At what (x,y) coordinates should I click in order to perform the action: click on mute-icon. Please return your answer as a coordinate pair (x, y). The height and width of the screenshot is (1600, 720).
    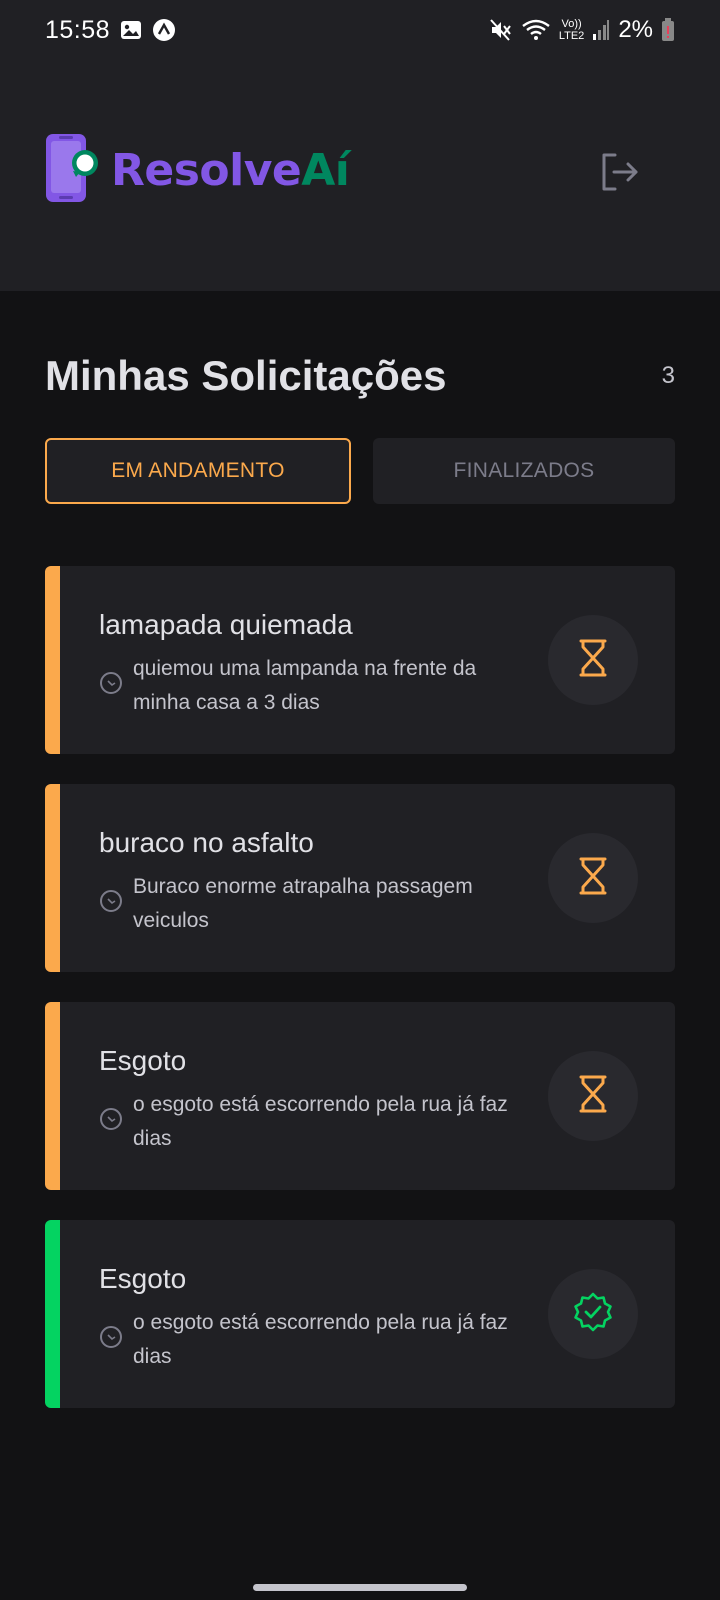
    Looking at the image, I should click on (501, 30).